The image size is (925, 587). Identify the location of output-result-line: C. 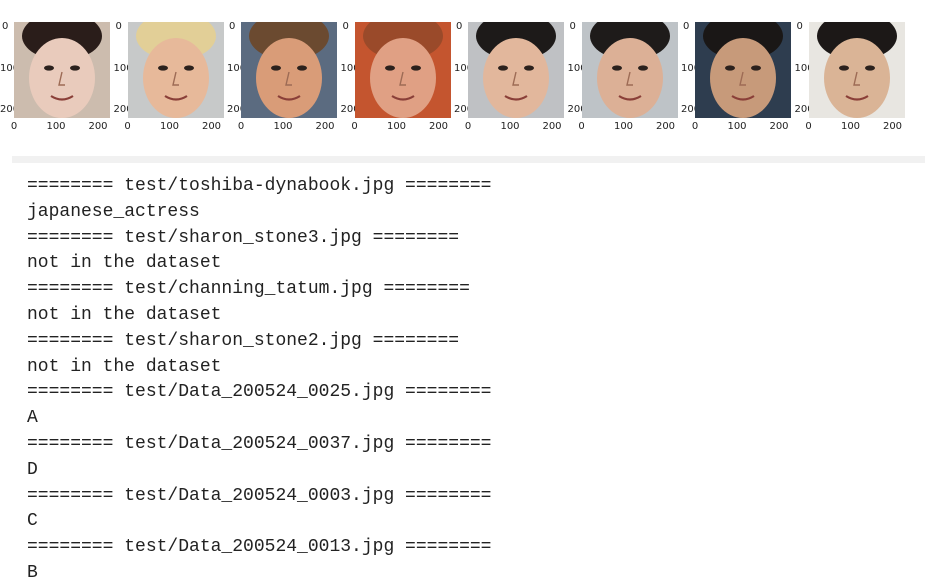
(32, 521).